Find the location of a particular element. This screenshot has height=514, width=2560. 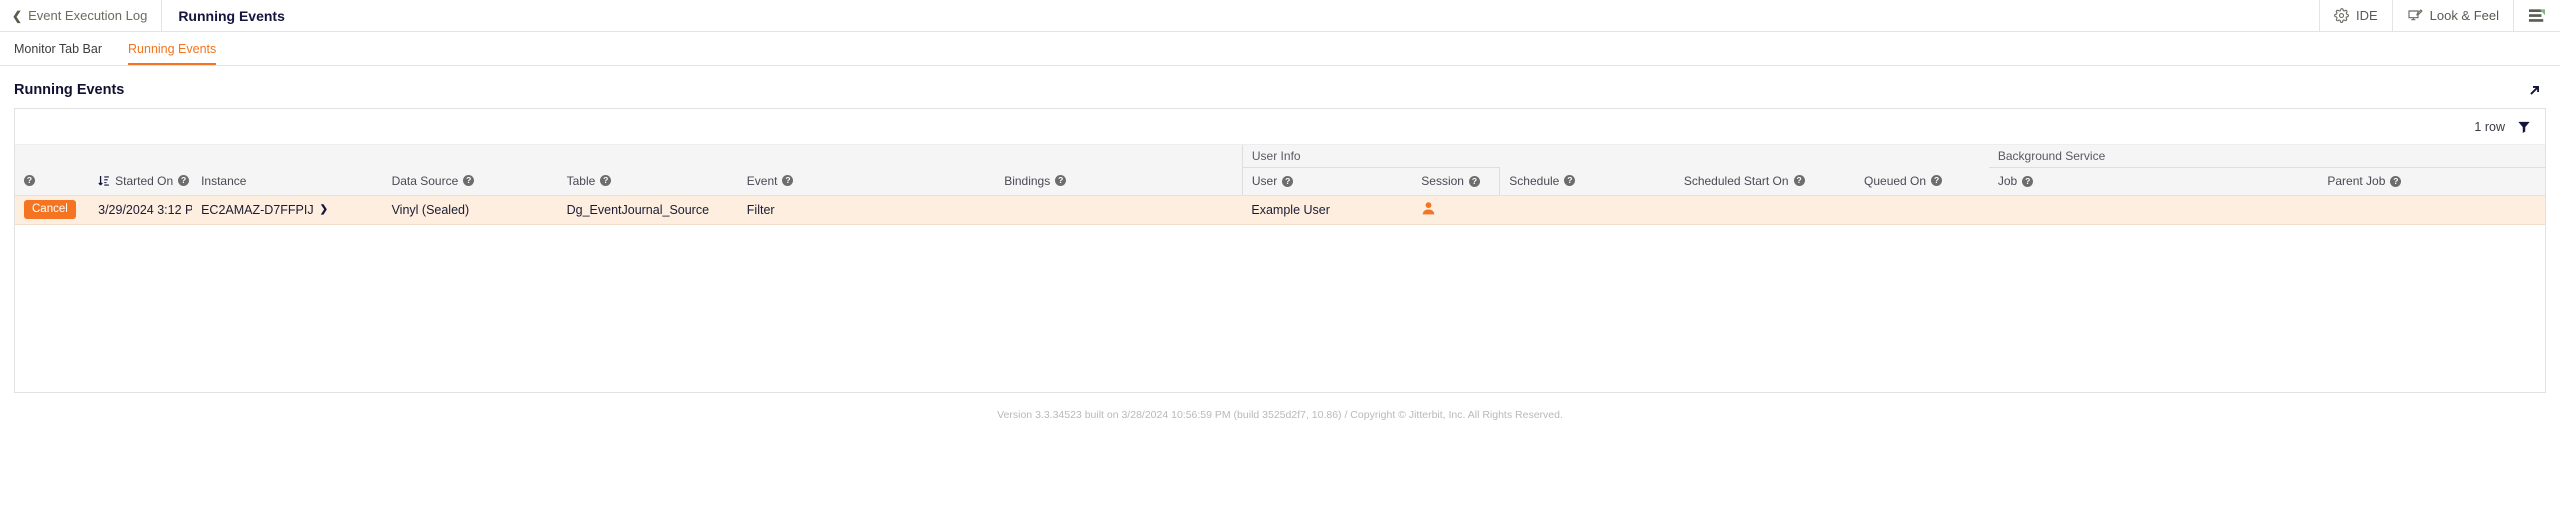

column-header-label: Instance is located at coordinates (224, 180).